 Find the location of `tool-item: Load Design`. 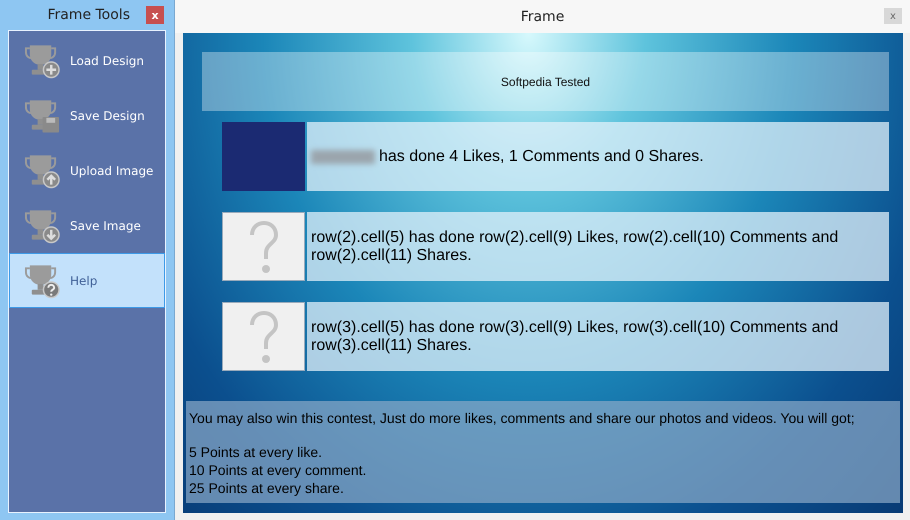

tool-item: Load Design is located at coordinates (87, 60).